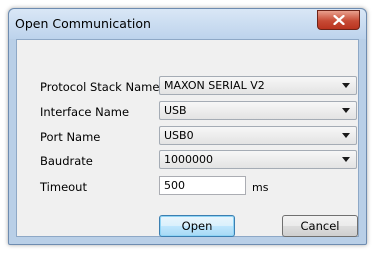  I want to click on protocol-stack-name-label: Protocol Stack Name, so click(100, 87).